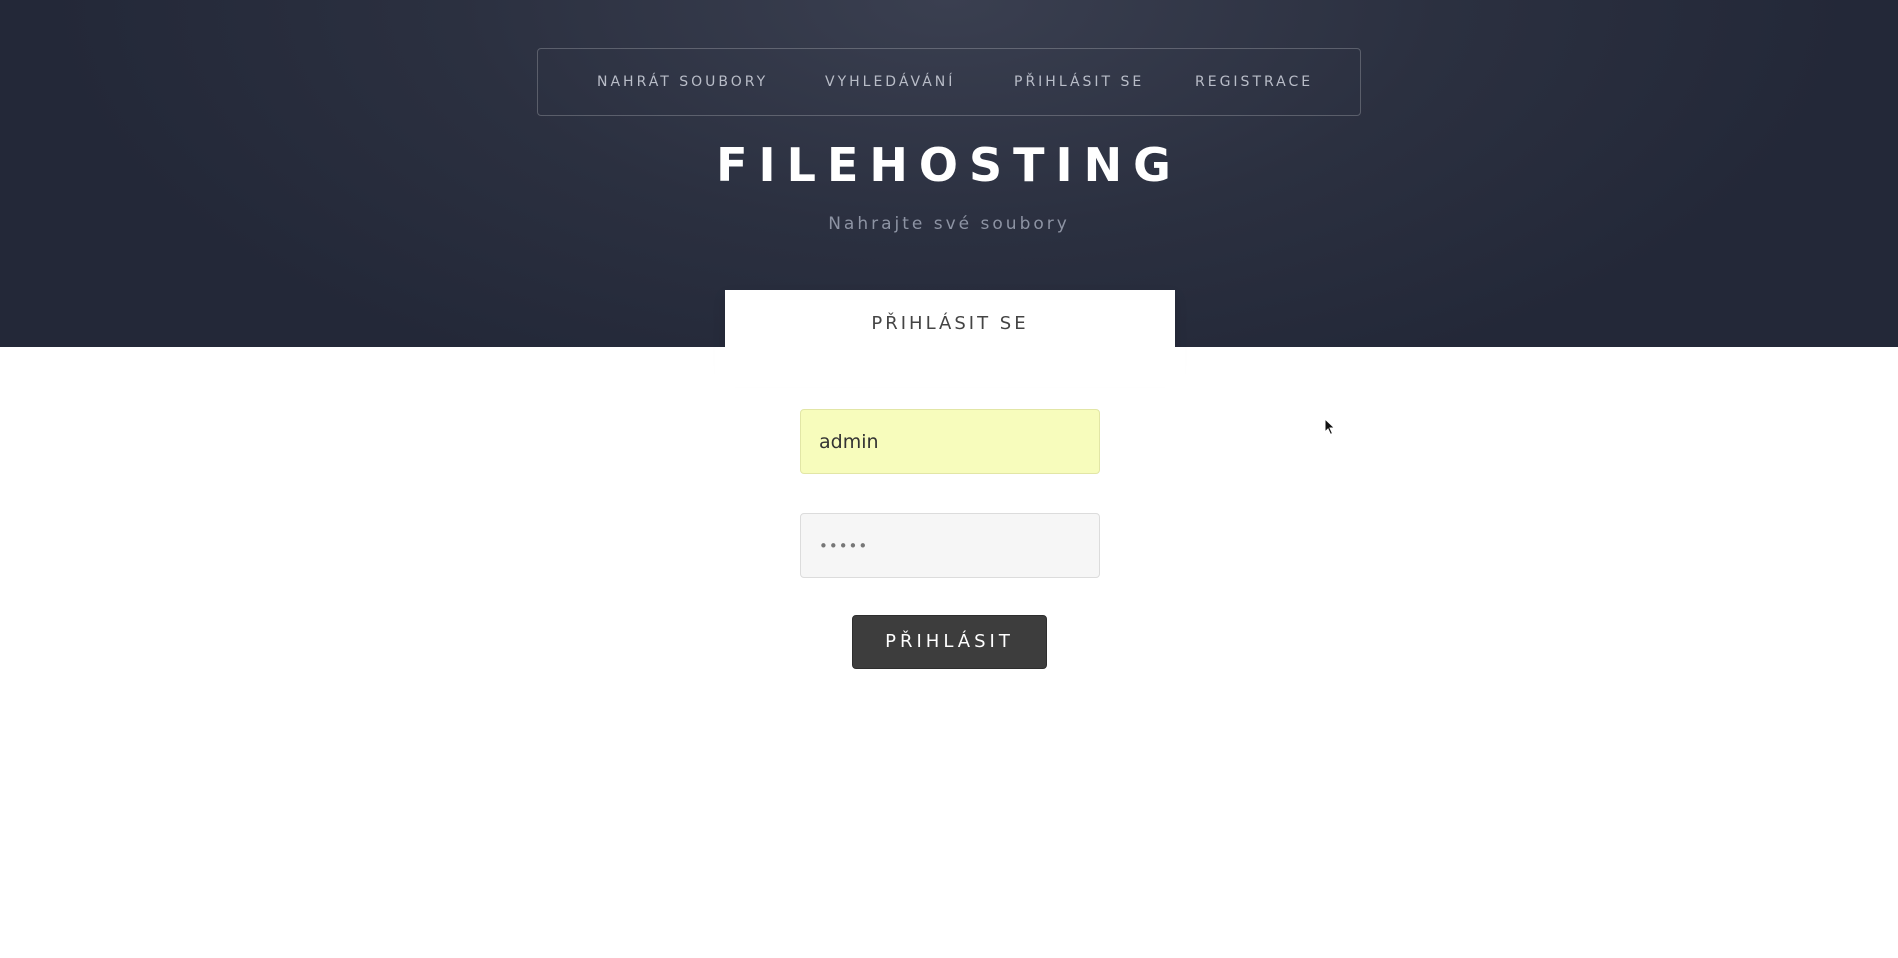 Image resolution: width=1898 pixels, height=958 pixels. Describe the element at coordinates (1330, 427) in the screenshot. I see `mouse-pointer-icon` at that location.